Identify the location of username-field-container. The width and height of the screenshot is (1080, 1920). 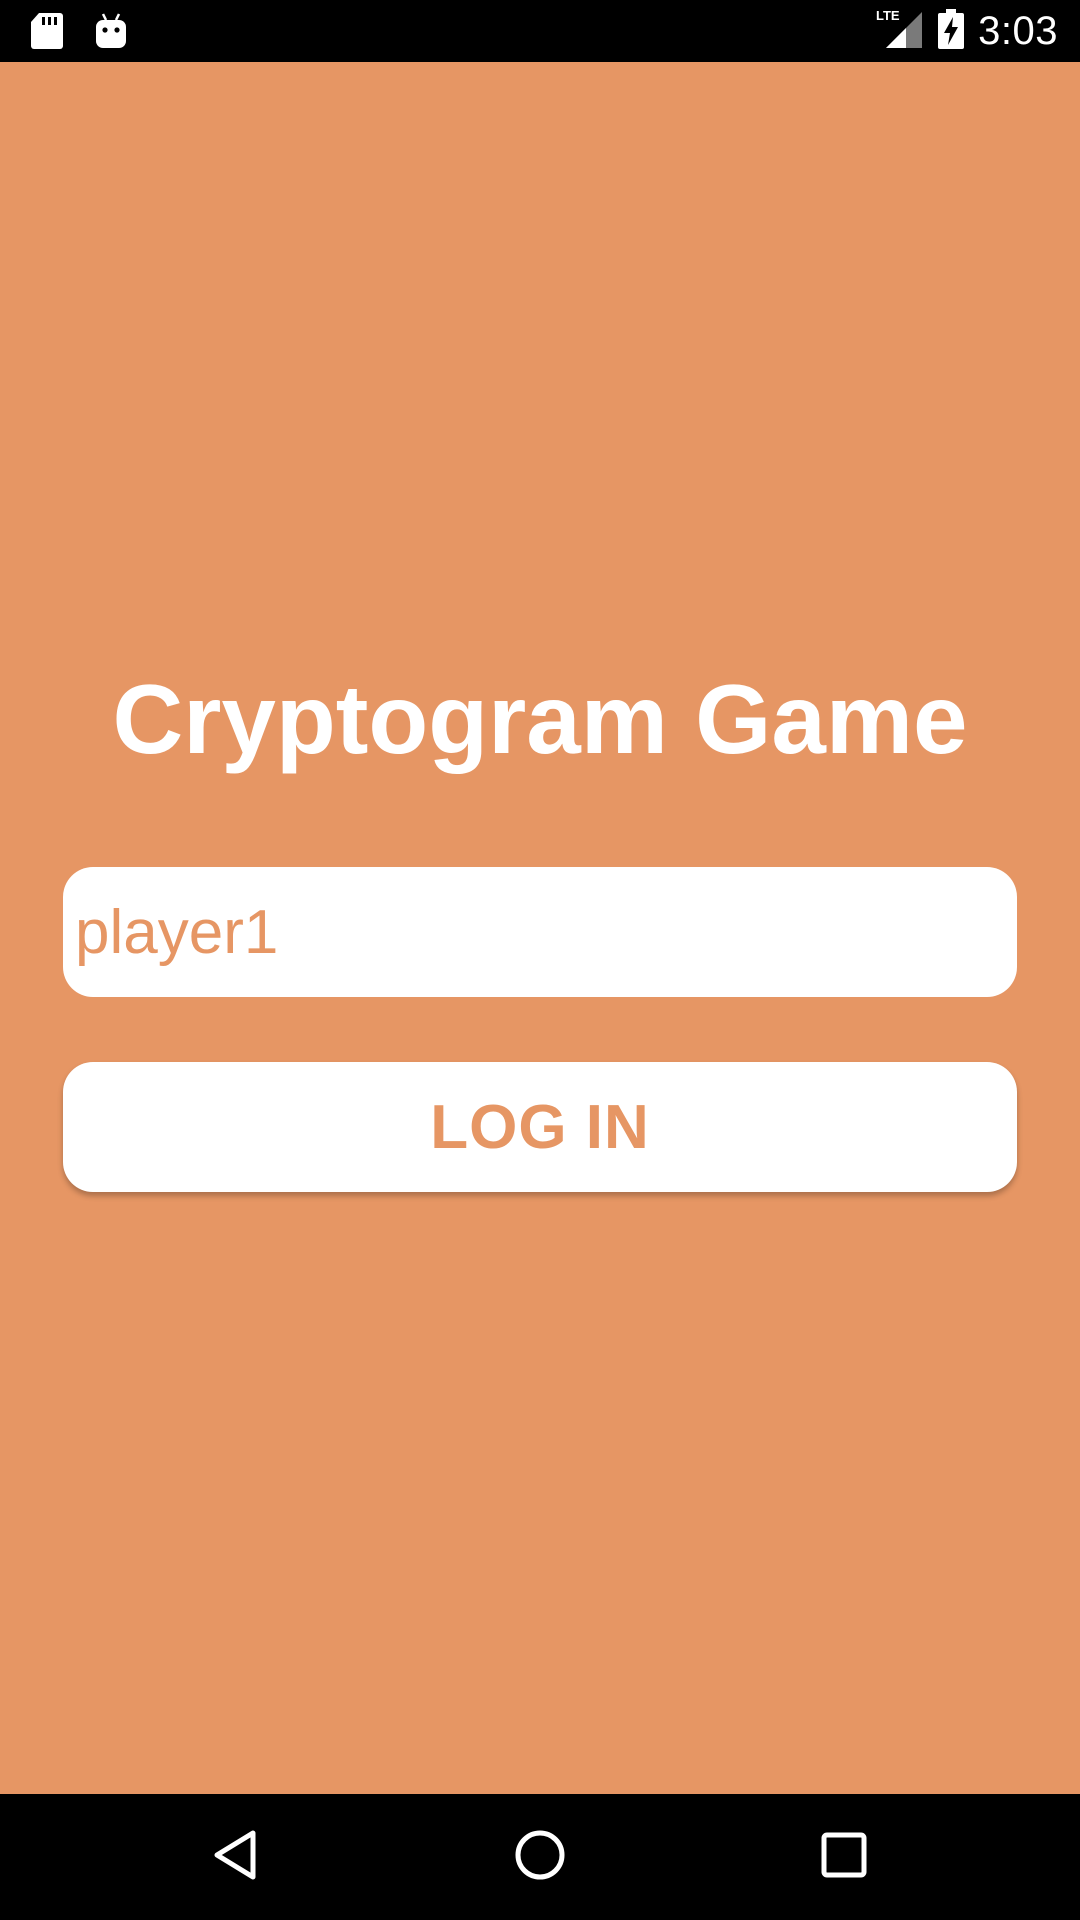
(540, 932).